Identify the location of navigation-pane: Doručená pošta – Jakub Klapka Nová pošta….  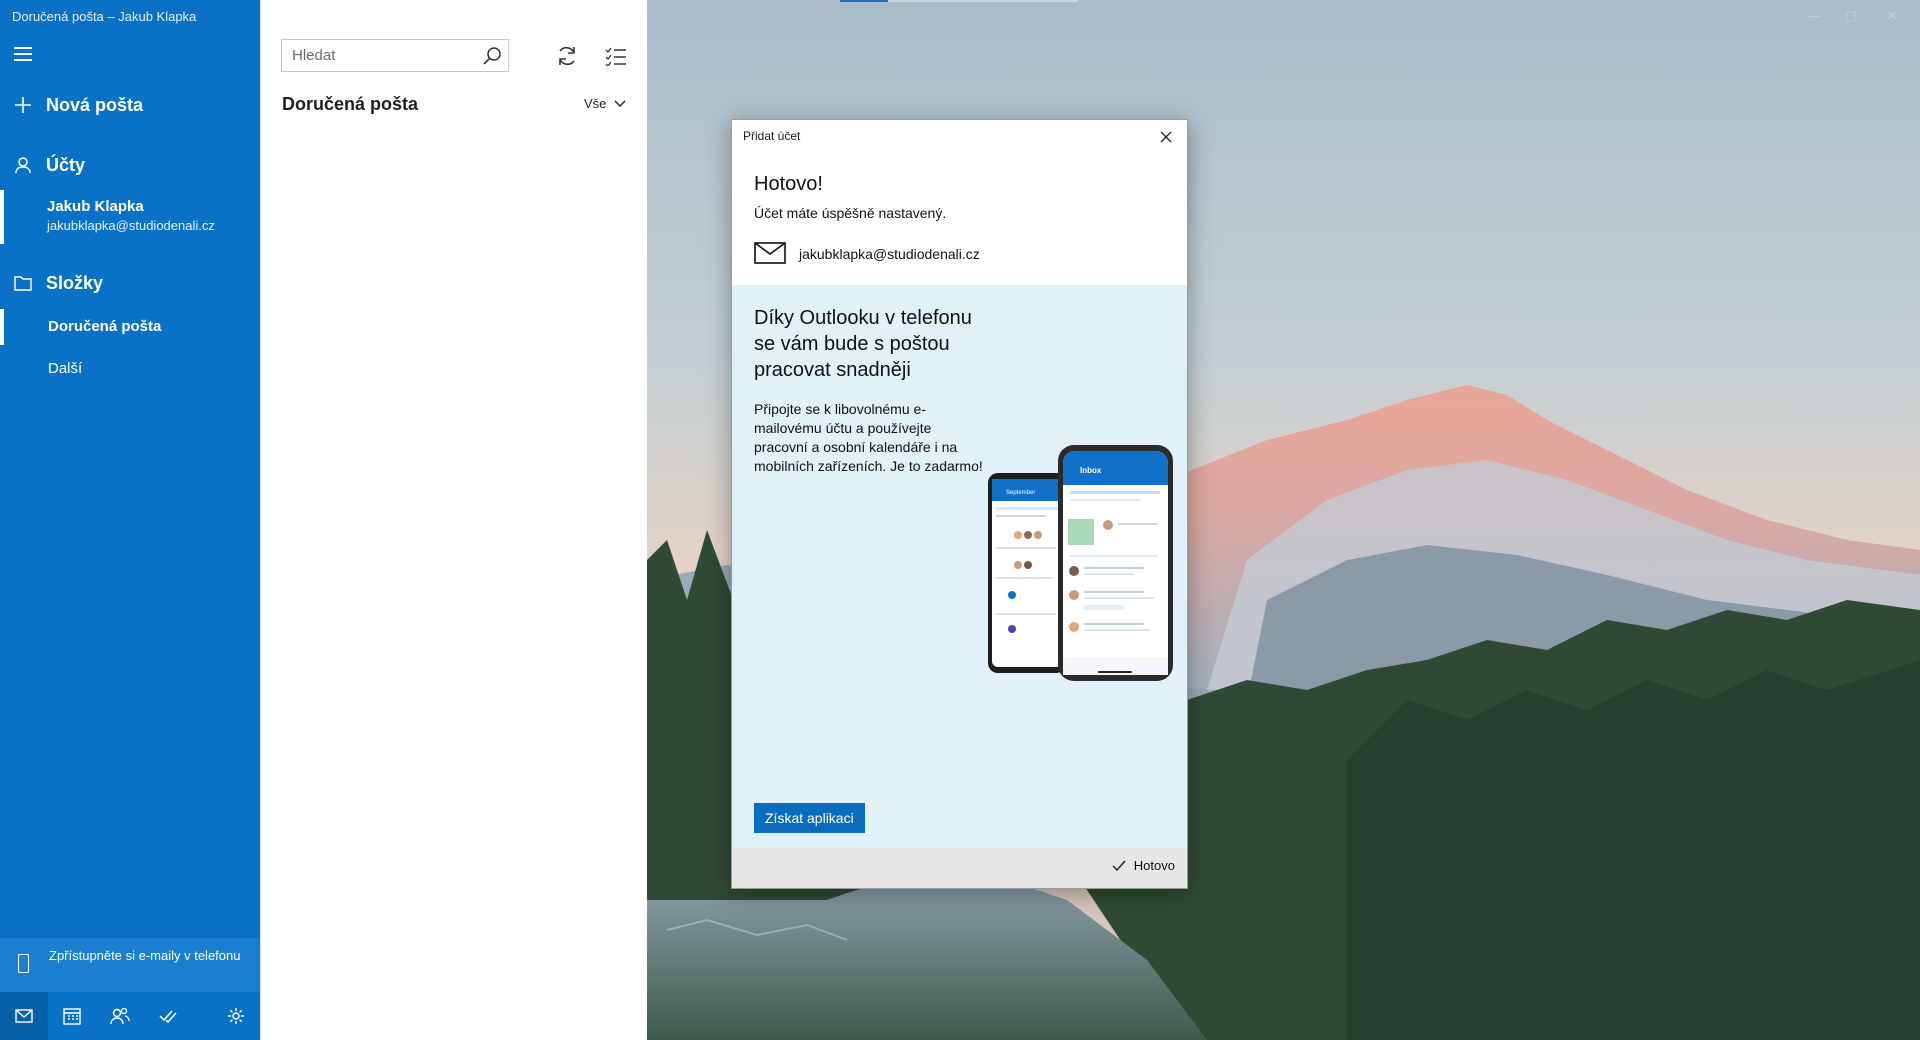
(130, 520).